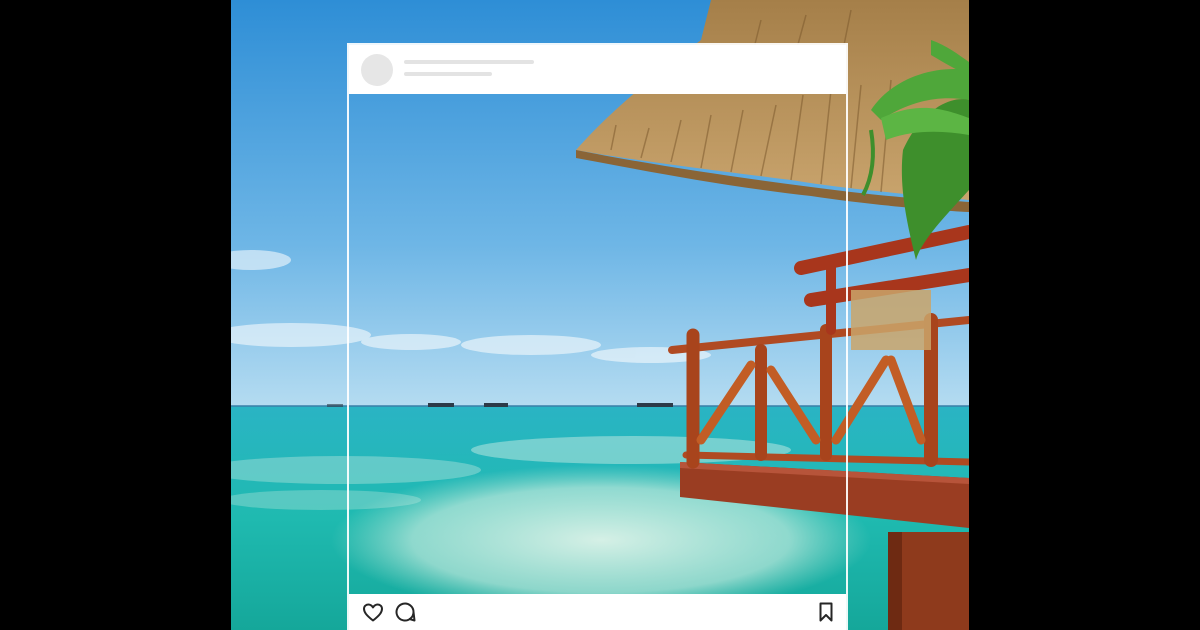 The image size is (1200, 630). What do you see at coordinates (448, 74) in the screenshot?
I see `location-placeholder` at bounding box center [448, 74].